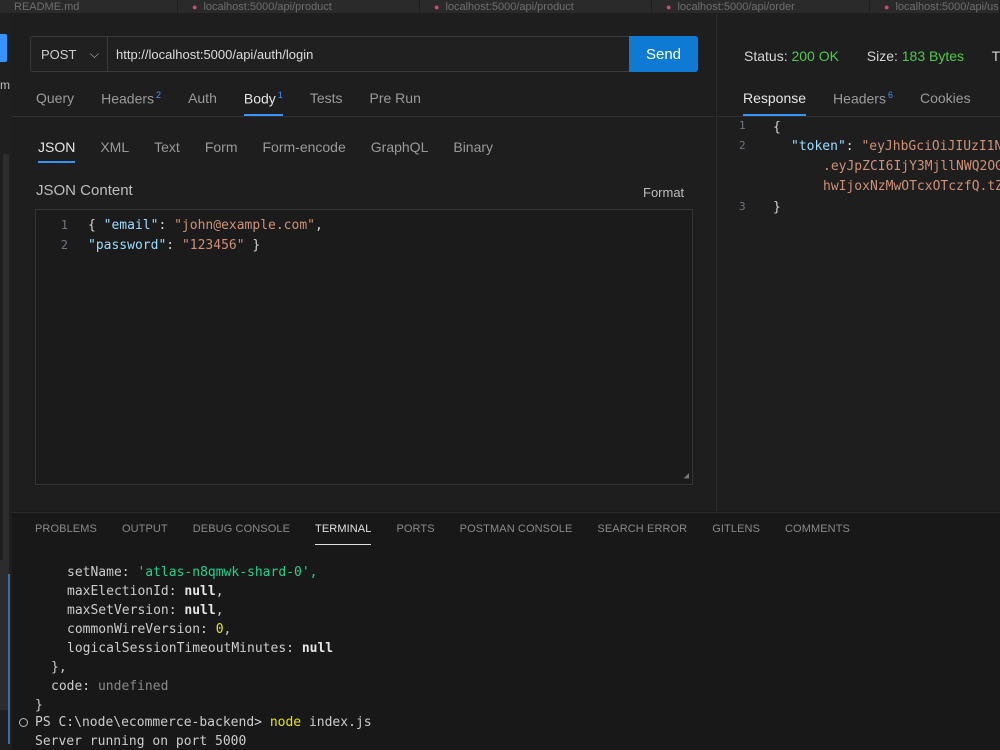  What do you see at coordinates (686, 476) in the screenshot?
I see `resize-handle-icon: ◢` at bounding box center [686, 476].